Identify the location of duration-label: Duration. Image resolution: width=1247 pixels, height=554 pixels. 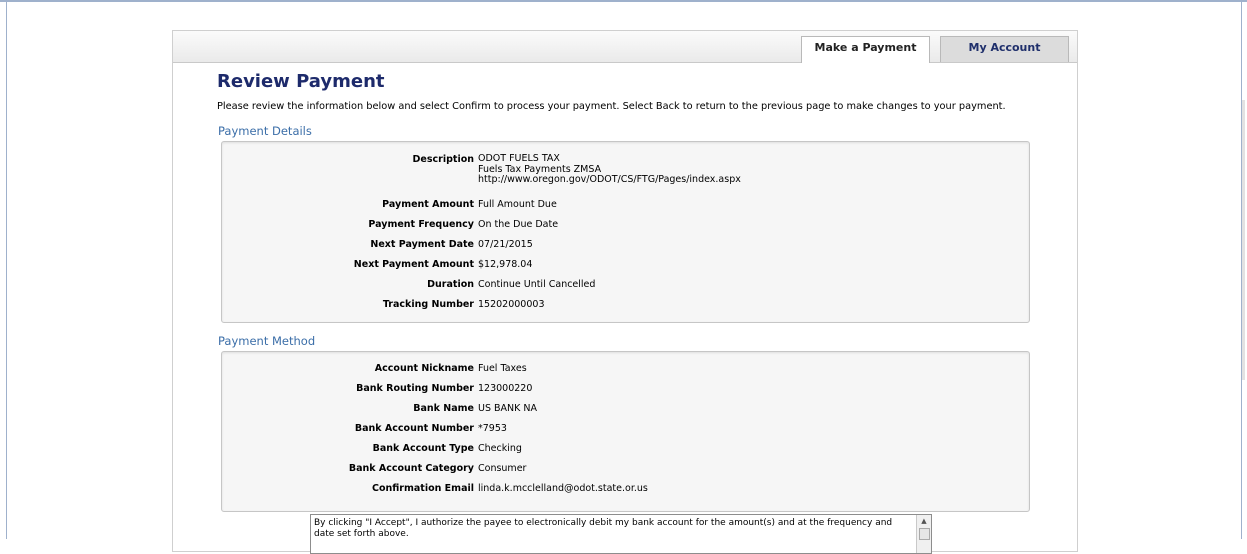
(450, 284).